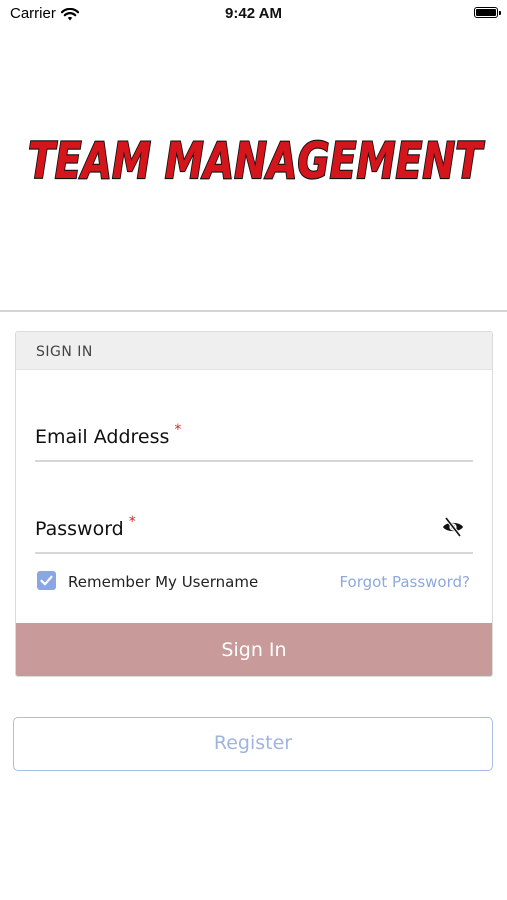 The image size is (507, 900). What do you see at coordinates (404, 582) in the screenshot?
I see `forgot-password-link: Forgot Password?` at bounding box center [404, 582].